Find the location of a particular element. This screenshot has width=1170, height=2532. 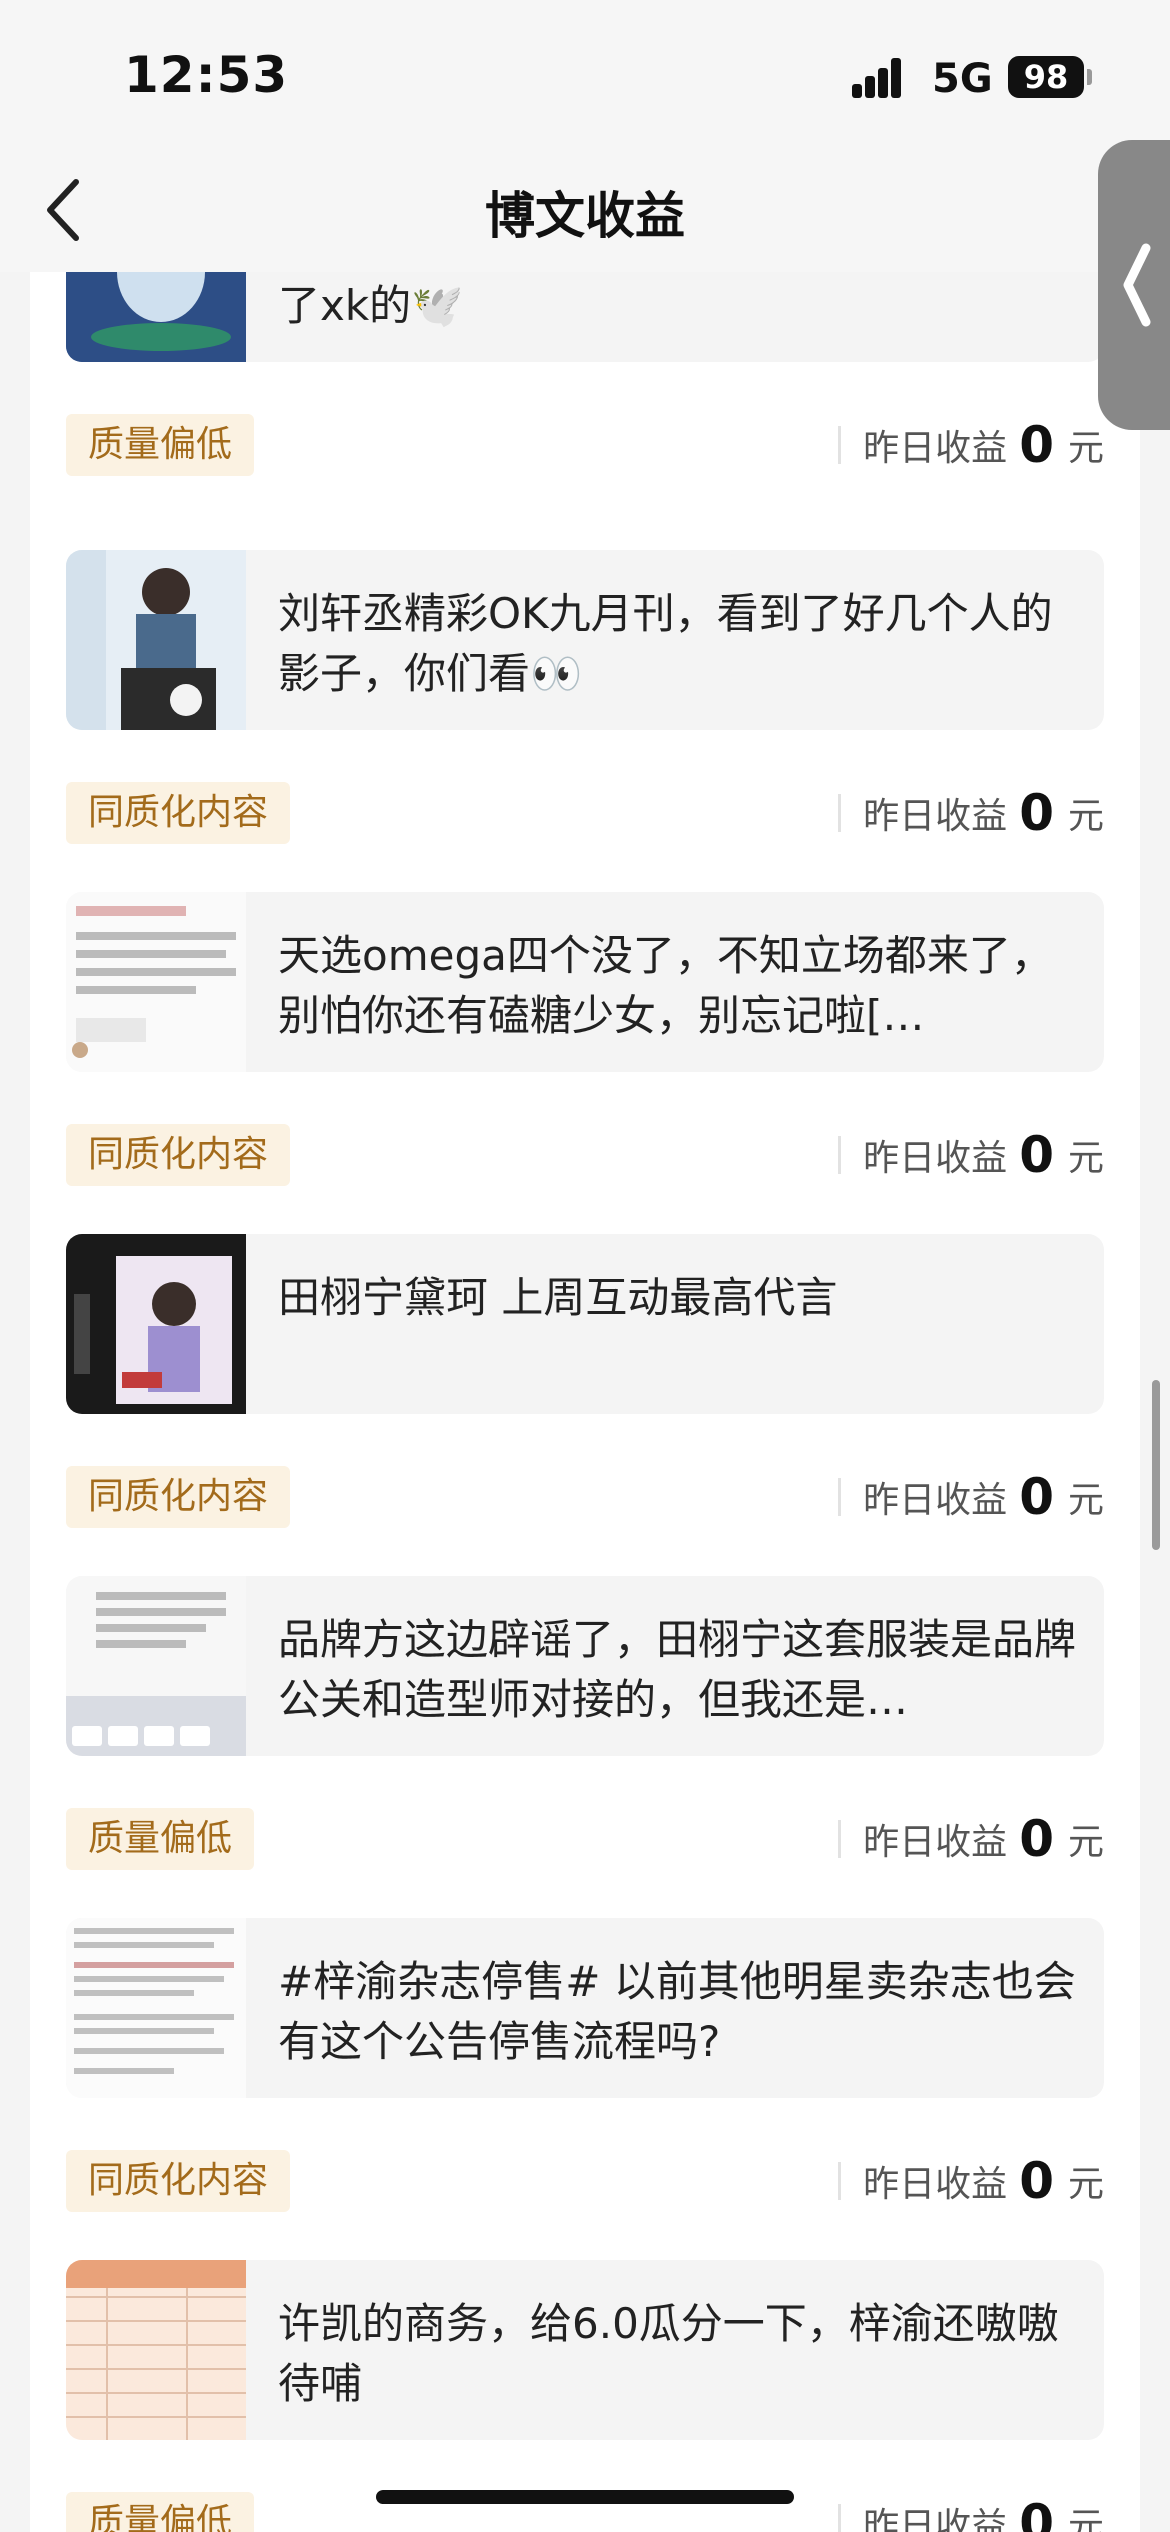

post-title: #梓渝杂志停售# 以前其他明星卖杂志也会有这个公告停售流程吗? is located at coordinates (677, 2011).